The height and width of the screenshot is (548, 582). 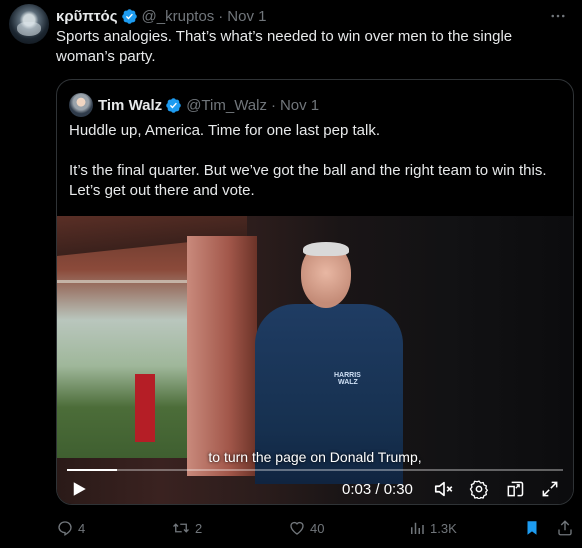 I want to click on share-icon, so click(x=565, y=528).